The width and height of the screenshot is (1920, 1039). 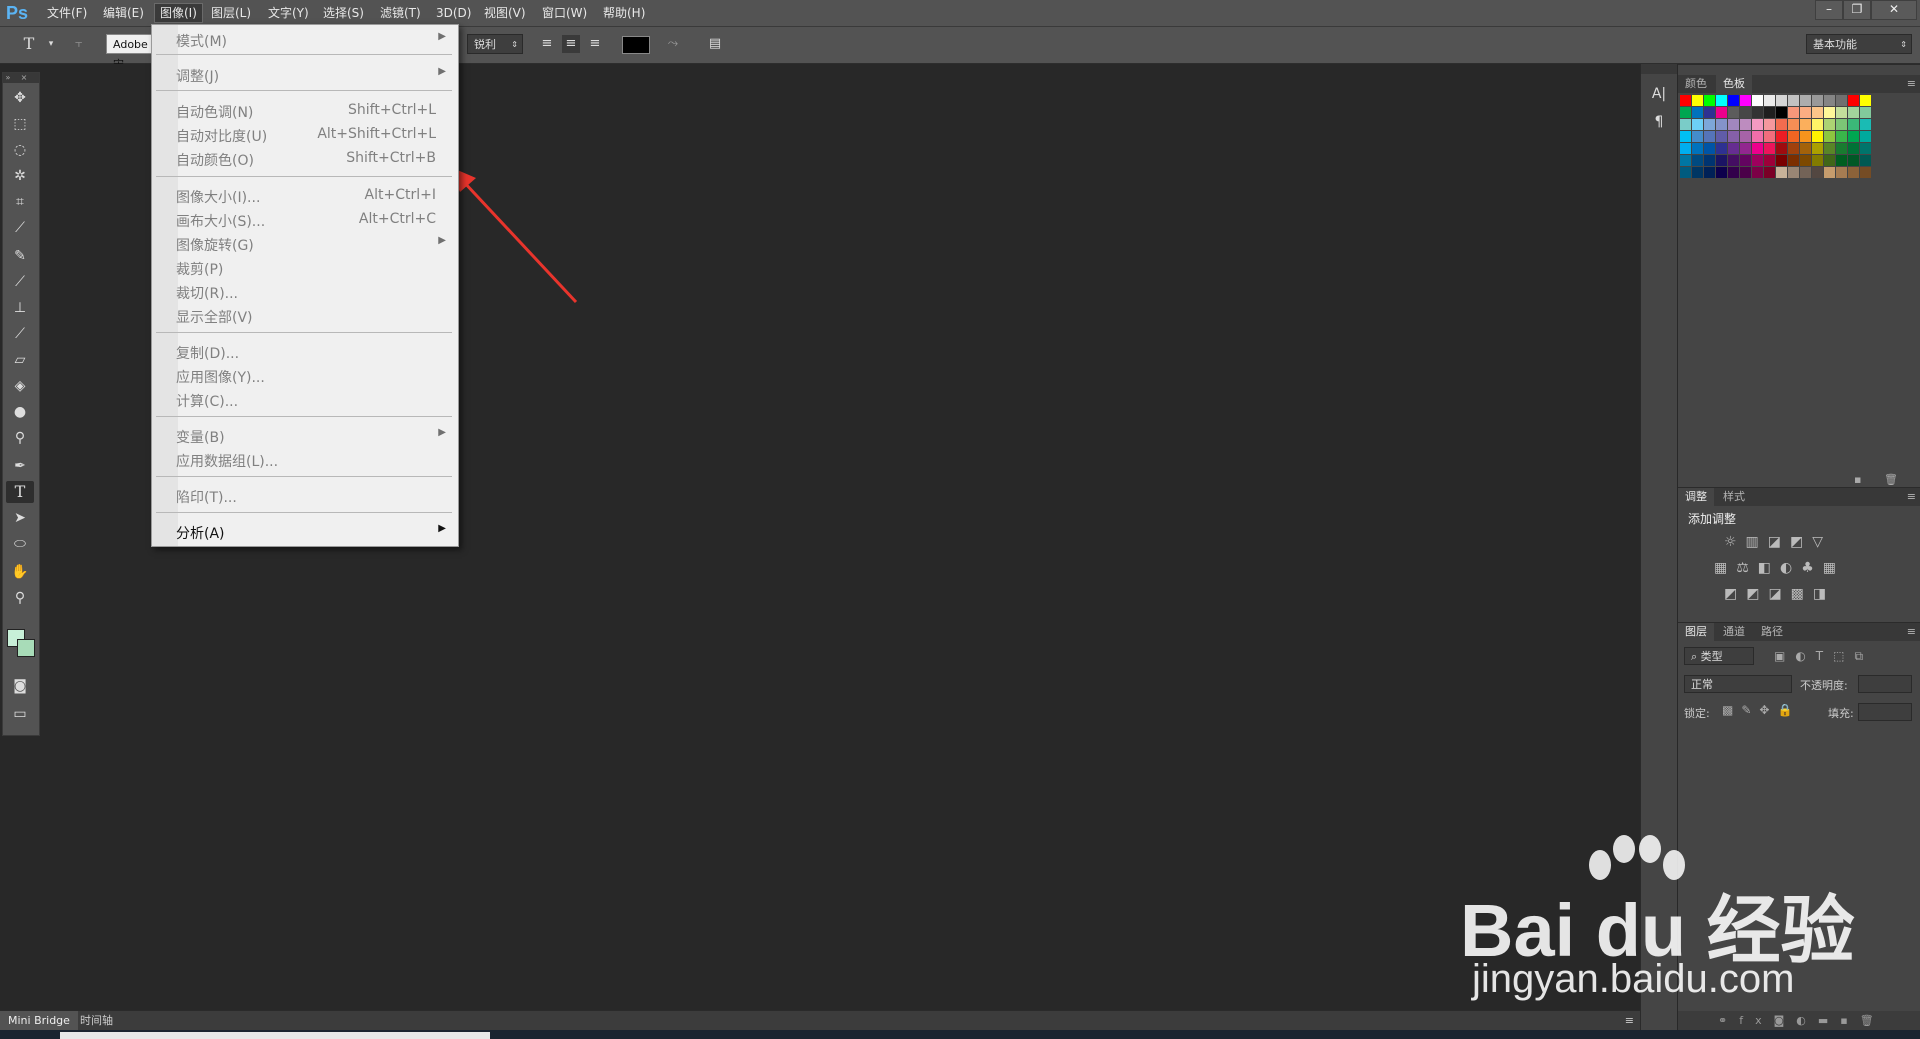 What do you see at coordinates (1779, 594) in the screenshot?
I see `adjustment-icons-row-3: ◩◩◪▩◨` at bounding box center [1779, 594].